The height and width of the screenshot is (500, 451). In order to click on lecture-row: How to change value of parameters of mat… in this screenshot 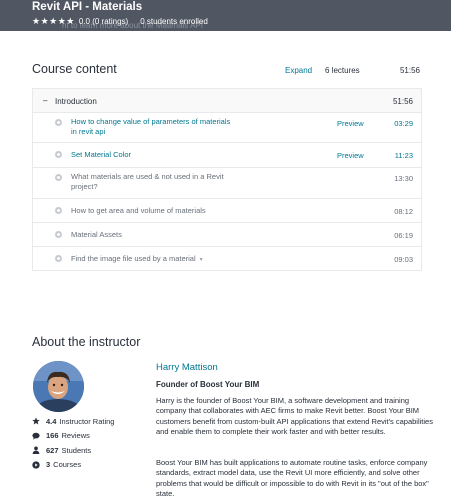, I will do `click(227, 128)`.